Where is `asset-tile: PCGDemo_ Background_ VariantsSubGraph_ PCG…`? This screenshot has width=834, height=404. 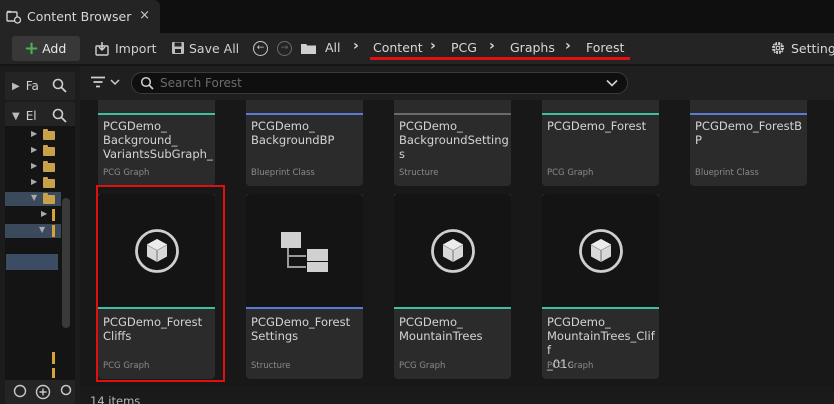
asset-tile: PCGDemo_ Background_ VariantsSubGraph_ PCG… is located at coordinates (156, 143).